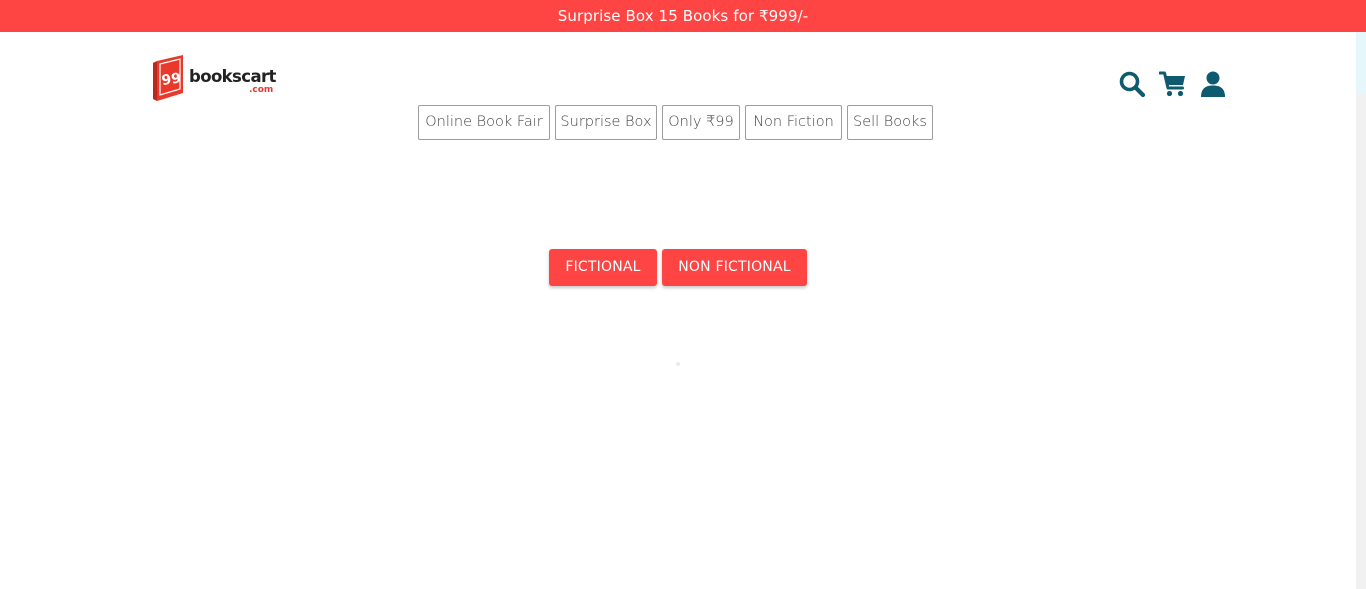 This screenshot has height=589, width=1366. What do you see at coordinates (701, 122) in the screenshot?
I see `nav-item-only-99: Only ₹99` at bounding box center [701, 122].